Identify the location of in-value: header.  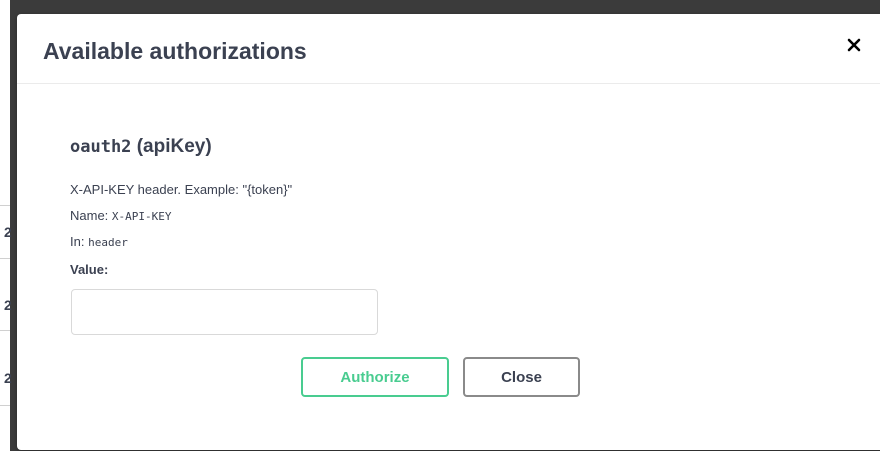
(108, 242).